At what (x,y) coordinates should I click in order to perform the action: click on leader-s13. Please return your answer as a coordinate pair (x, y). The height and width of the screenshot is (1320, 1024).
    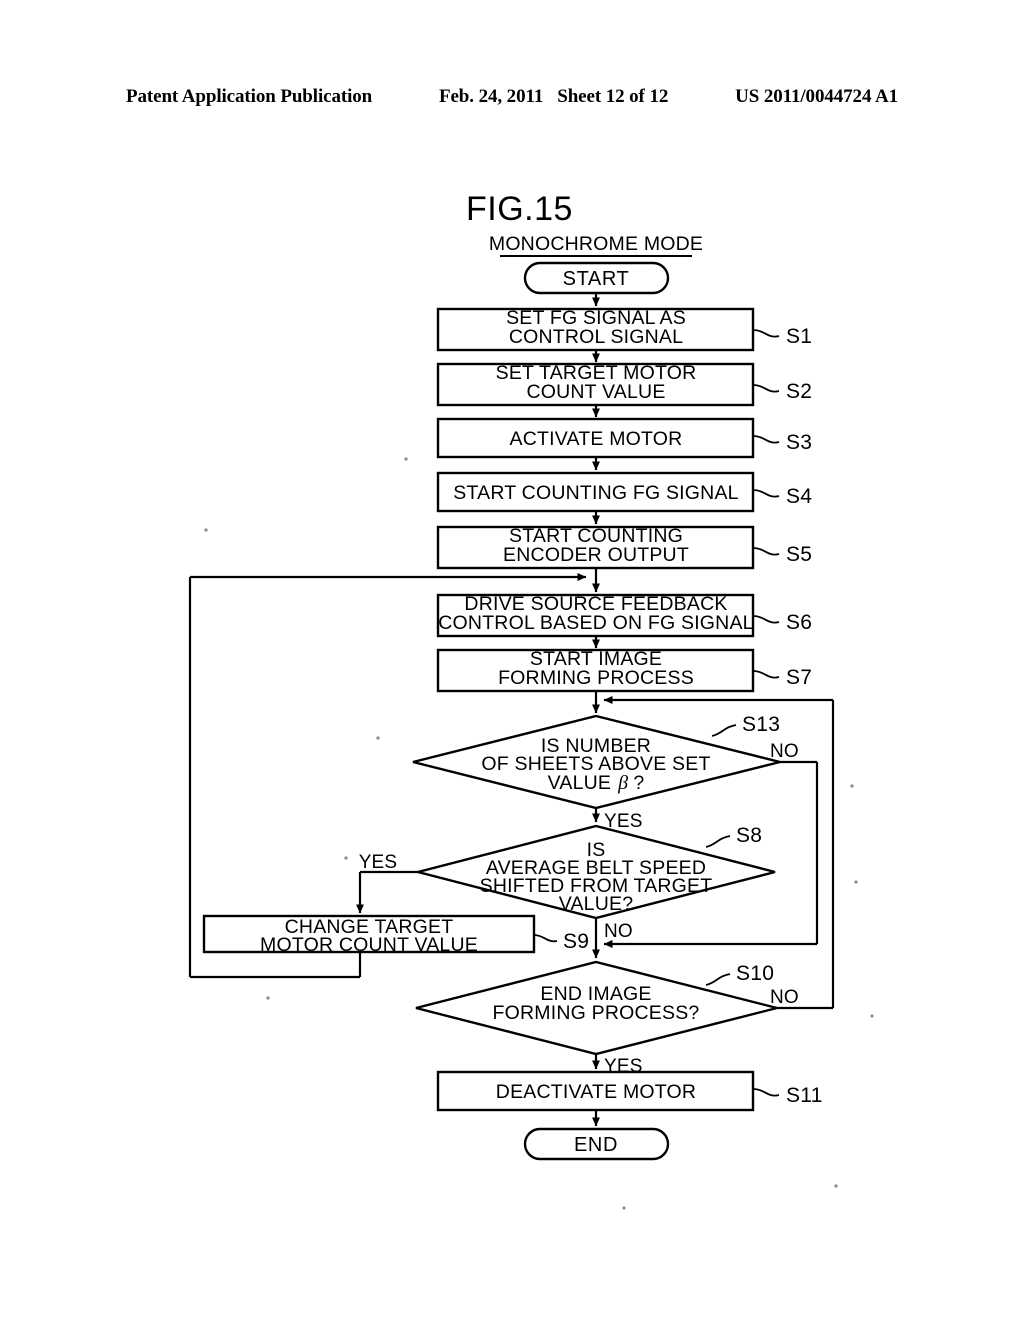
    Looking at the image, I should click on (724, 730).